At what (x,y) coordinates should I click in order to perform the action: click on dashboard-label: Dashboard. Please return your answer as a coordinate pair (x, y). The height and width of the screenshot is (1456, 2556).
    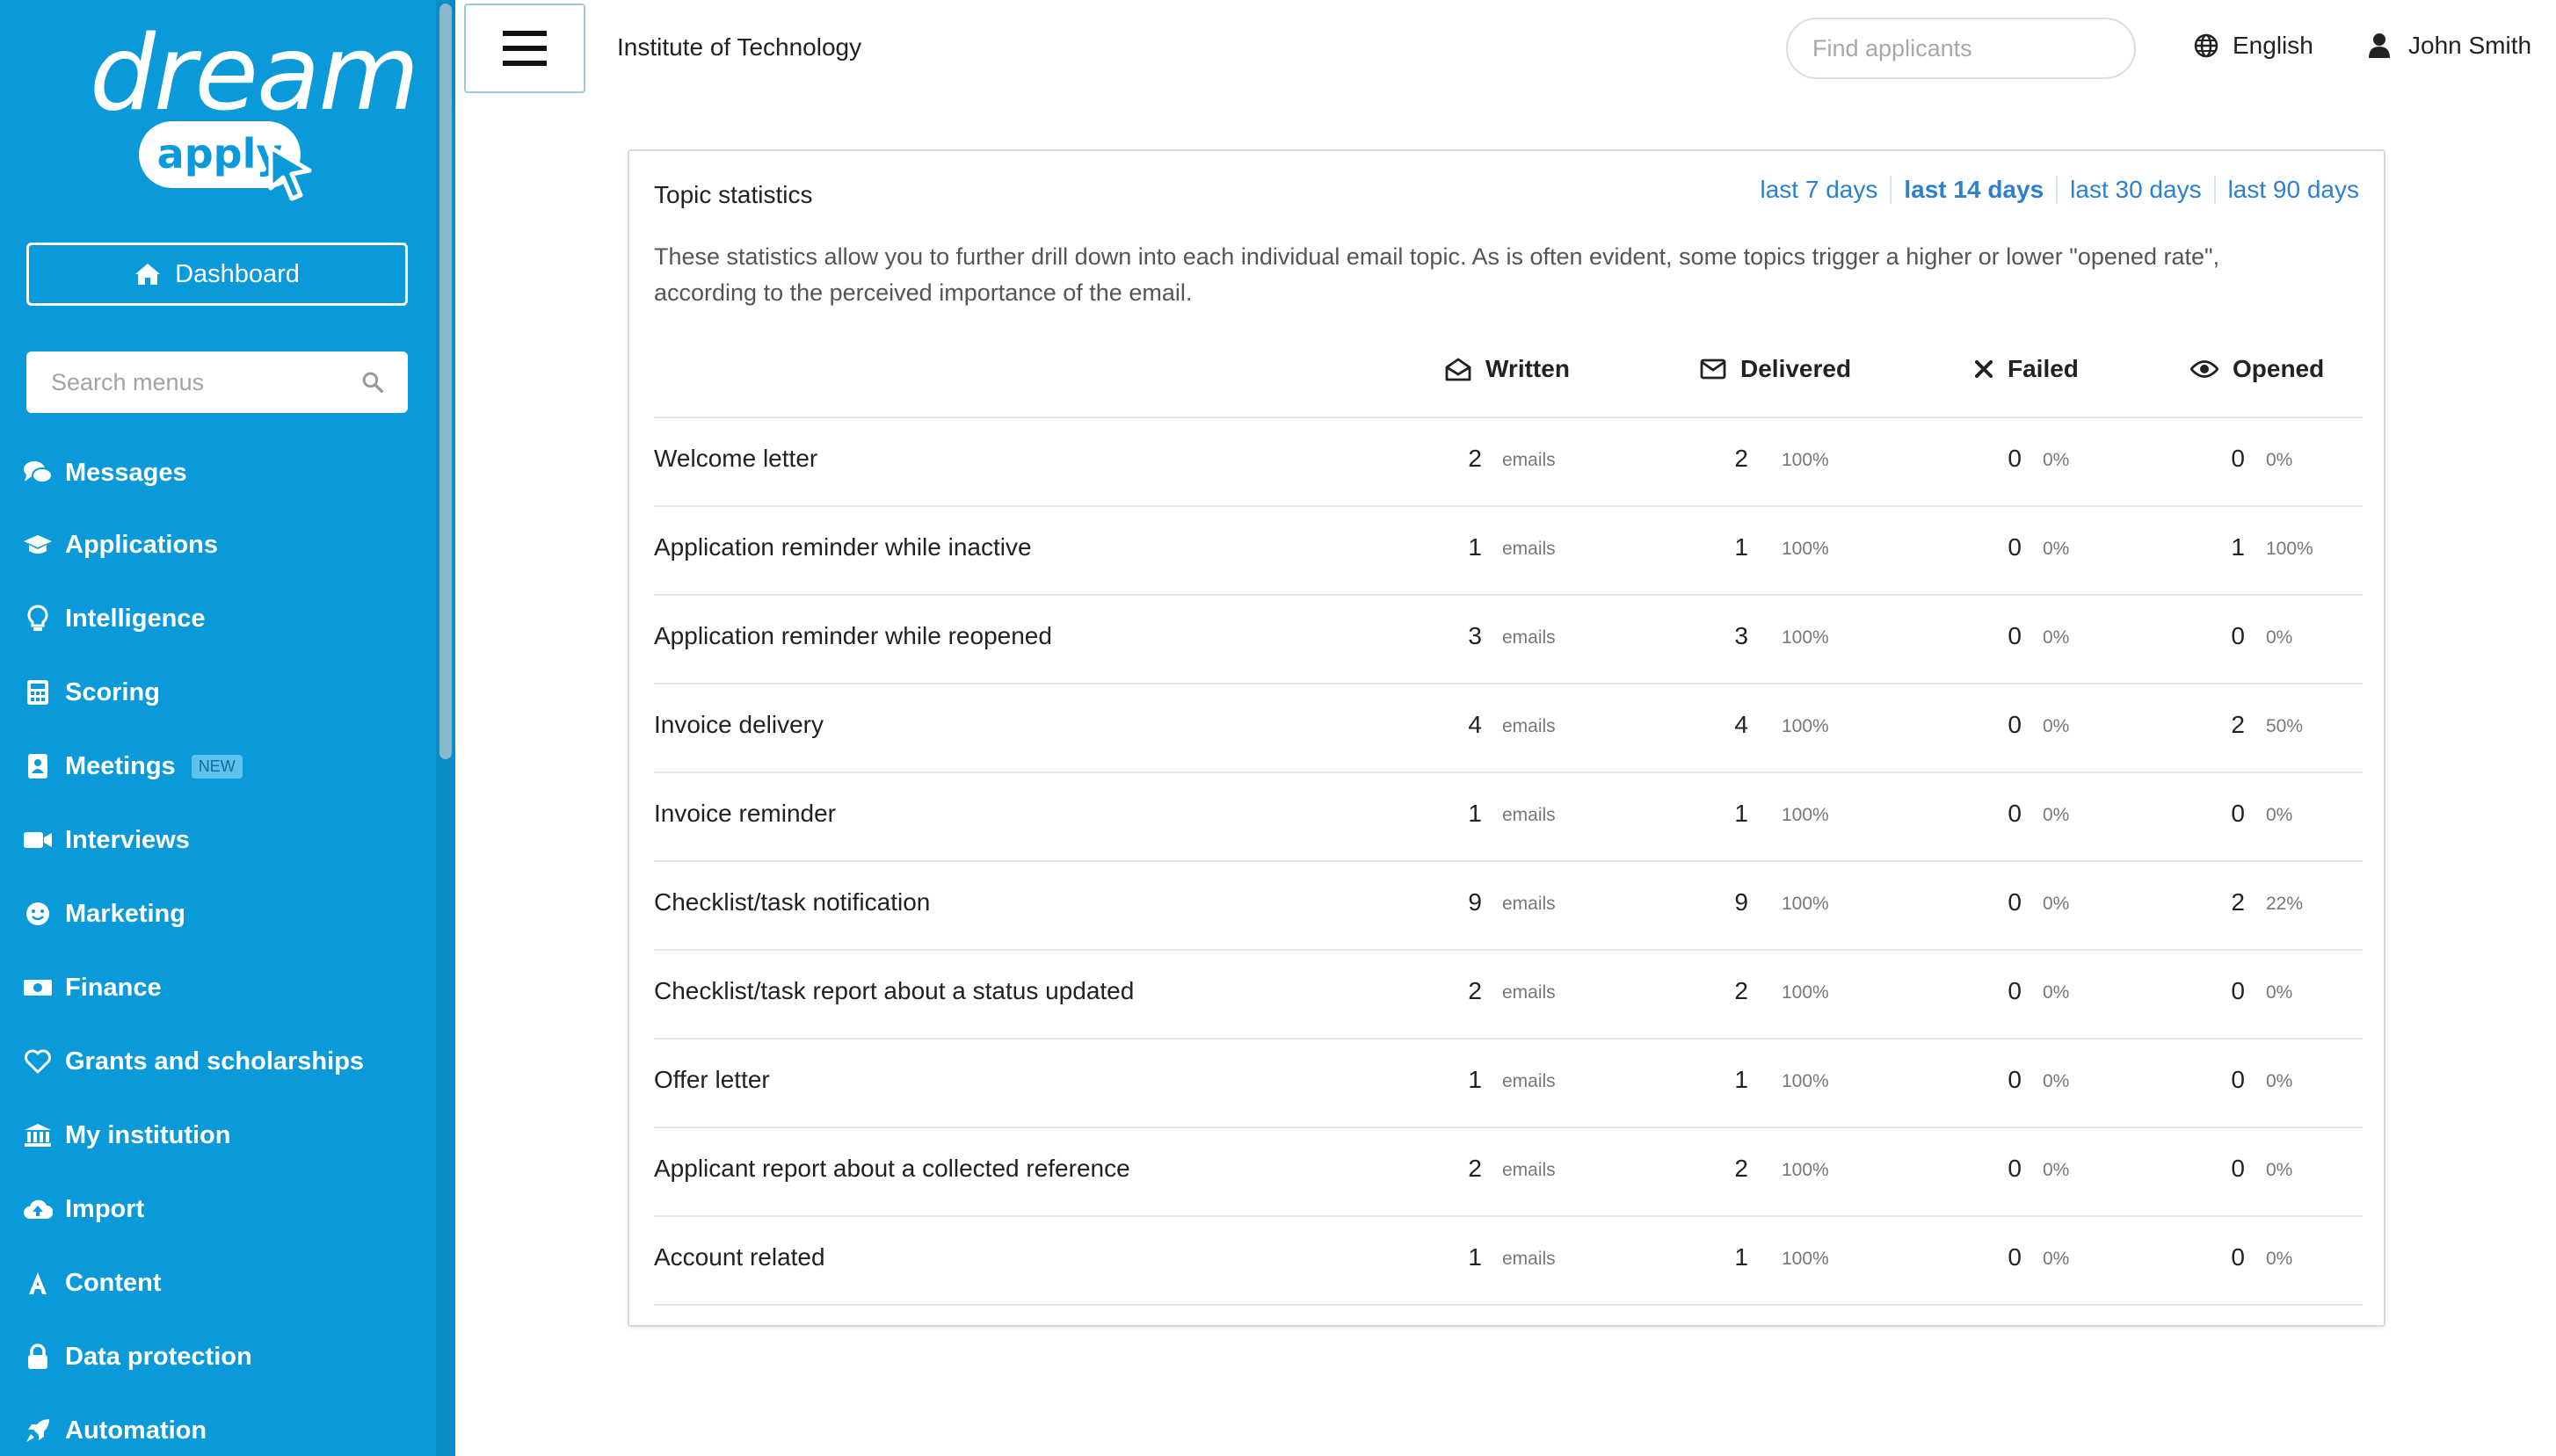
    Looking at the image, I should click on (237, 273).